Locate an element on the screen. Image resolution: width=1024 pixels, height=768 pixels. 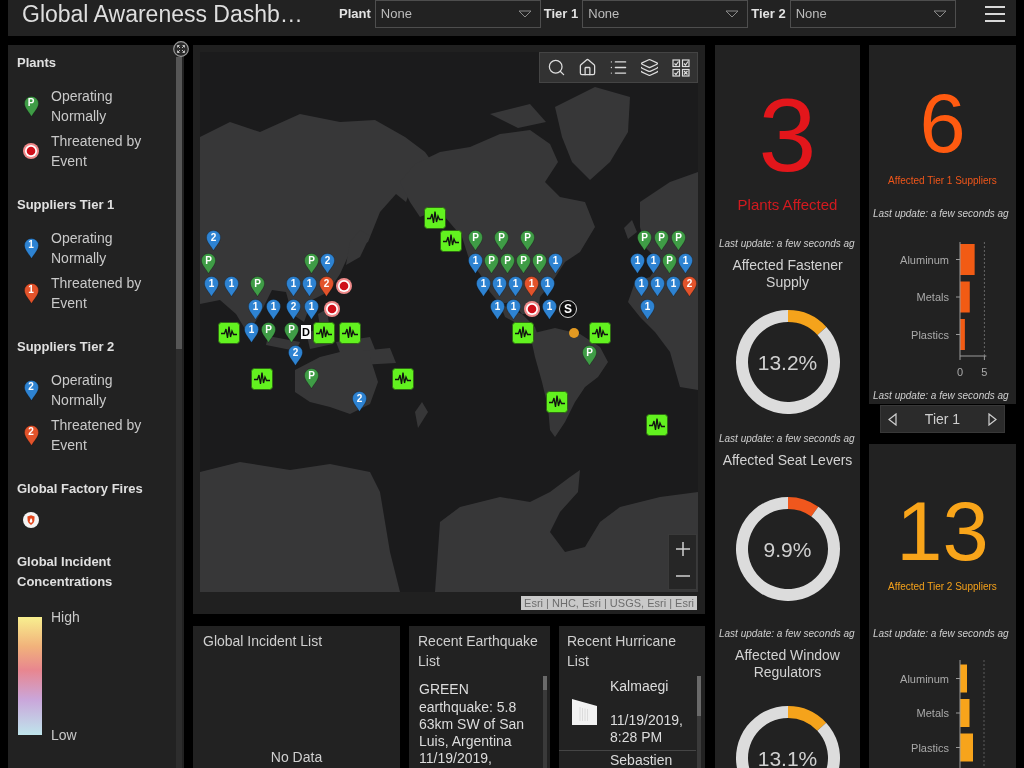
gauge-title: Affected Window Regulators is located at coordinates (787, 663).